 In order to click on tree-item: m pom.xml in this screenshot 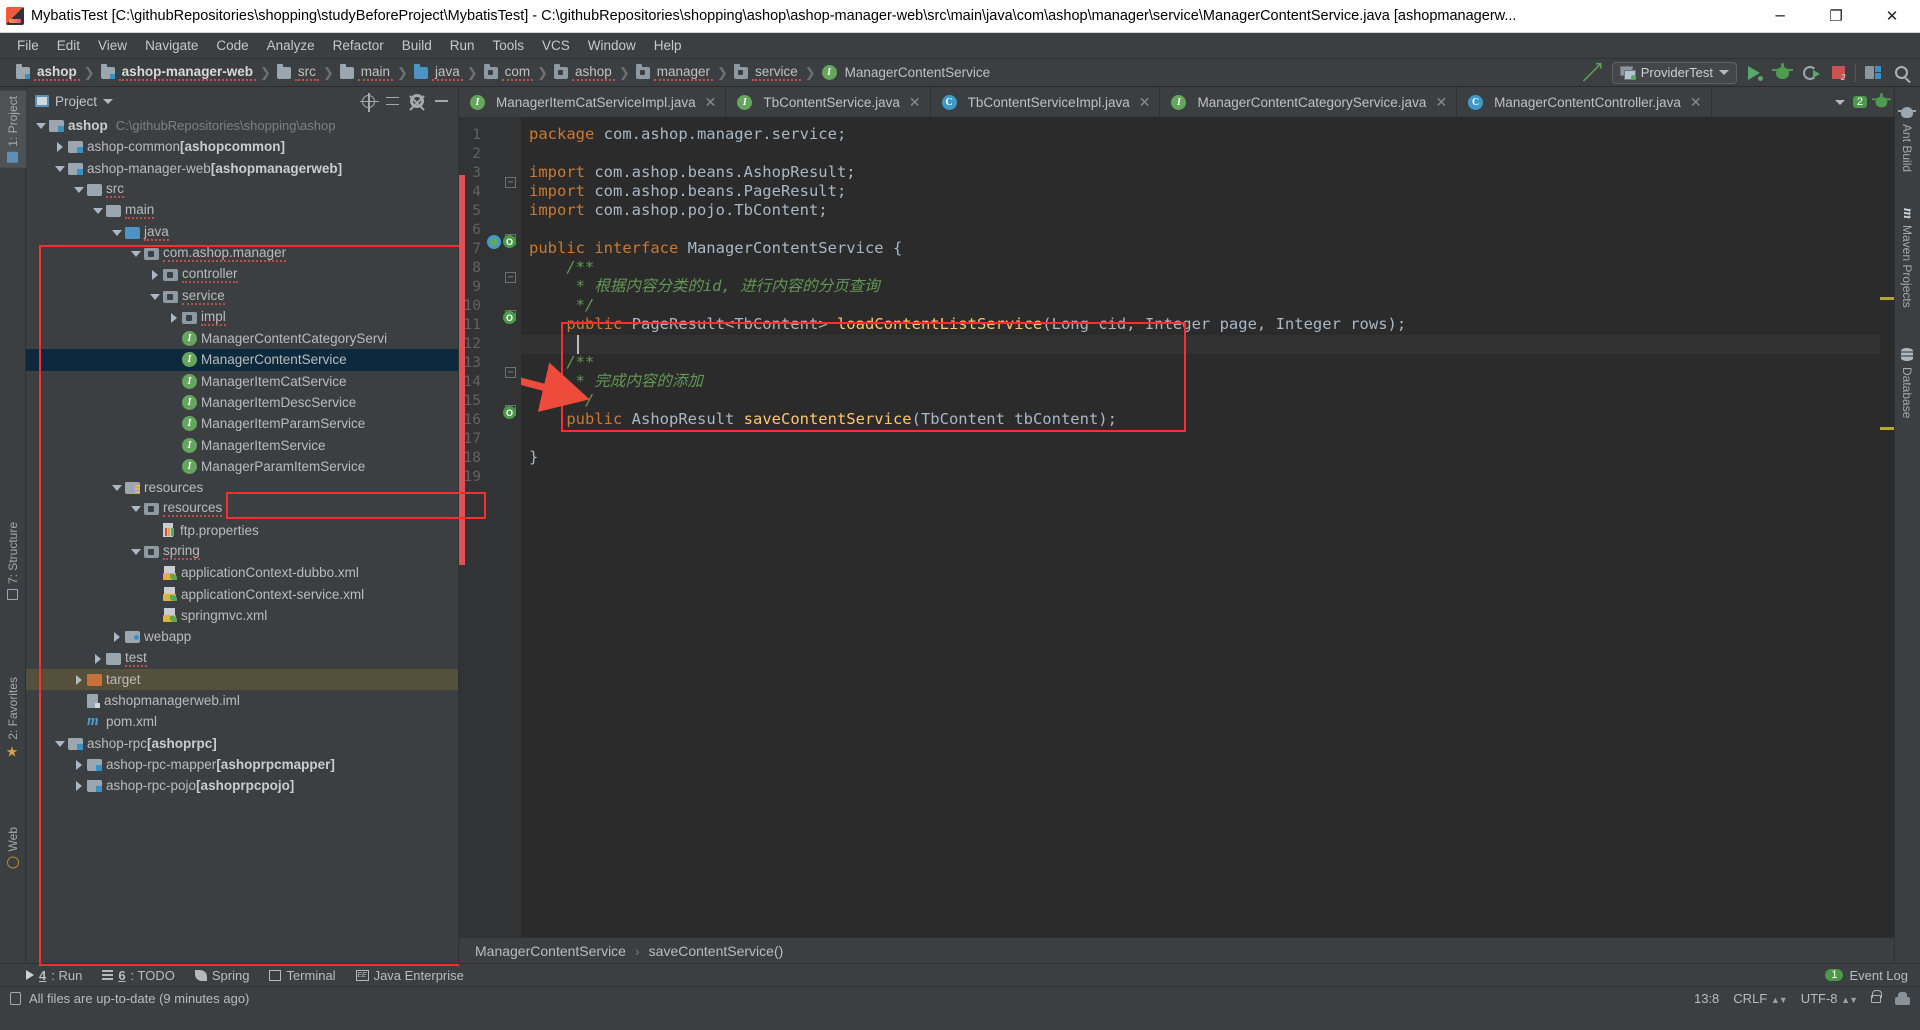, I will do `click(242, 721)`.